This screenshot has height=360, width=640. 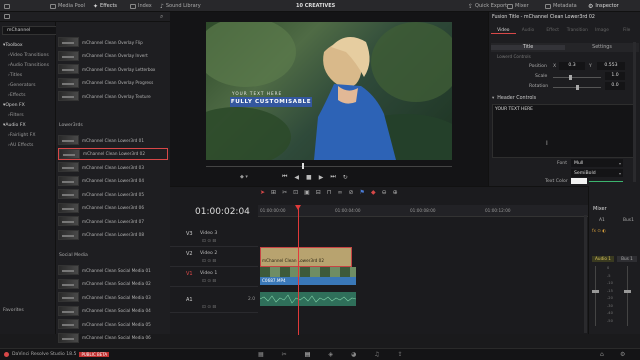 What do you see at coordinates (572, 66) in the screenshot?
I see `position-x-input: 0.3` at bounding box center [572, 66].